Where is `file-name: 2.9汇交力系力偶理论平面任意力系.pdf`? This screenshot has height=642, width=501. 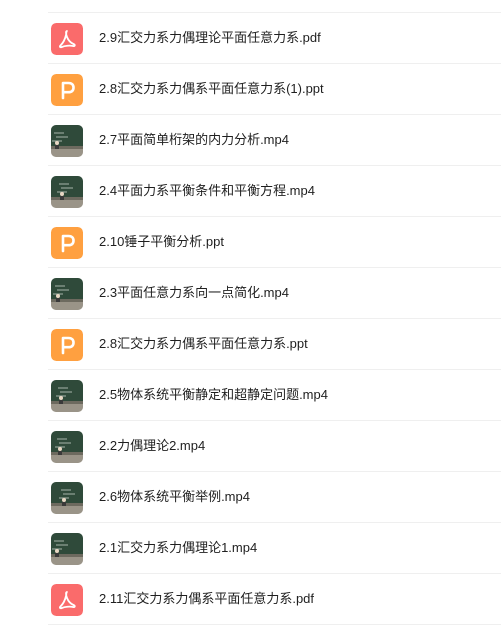 file-name: 2.9汇交力系力偶理论平面任意力系.pdf is located at coordinates (210, 38).